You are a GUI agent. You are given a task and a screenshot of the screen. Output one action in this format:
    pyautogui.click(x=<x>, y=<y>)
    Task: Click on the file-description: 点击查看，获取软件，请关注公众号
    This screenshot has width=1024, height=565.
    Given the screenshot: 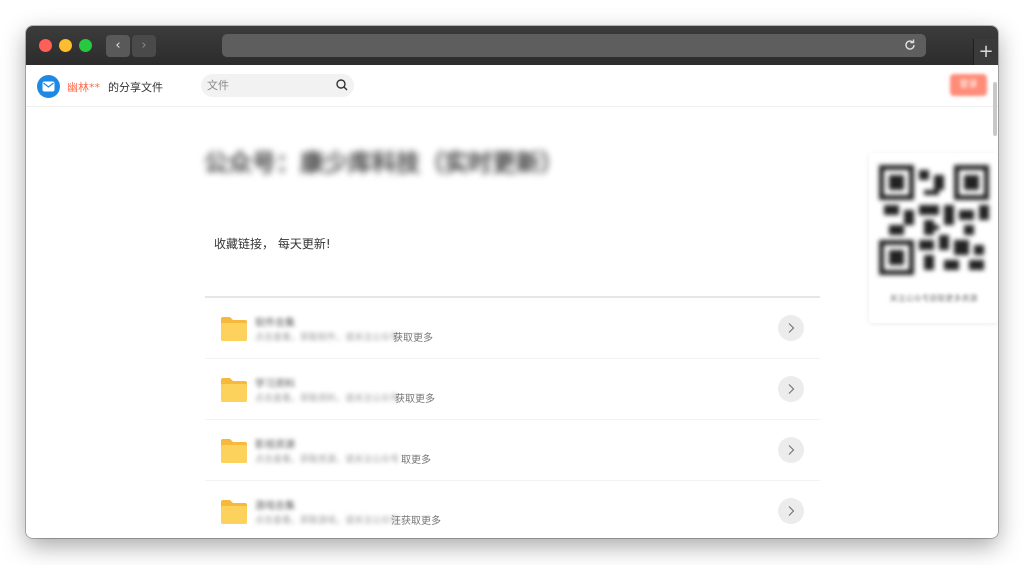 What is the action you would take?
    pyautogui.click(x=327, y=338)
    